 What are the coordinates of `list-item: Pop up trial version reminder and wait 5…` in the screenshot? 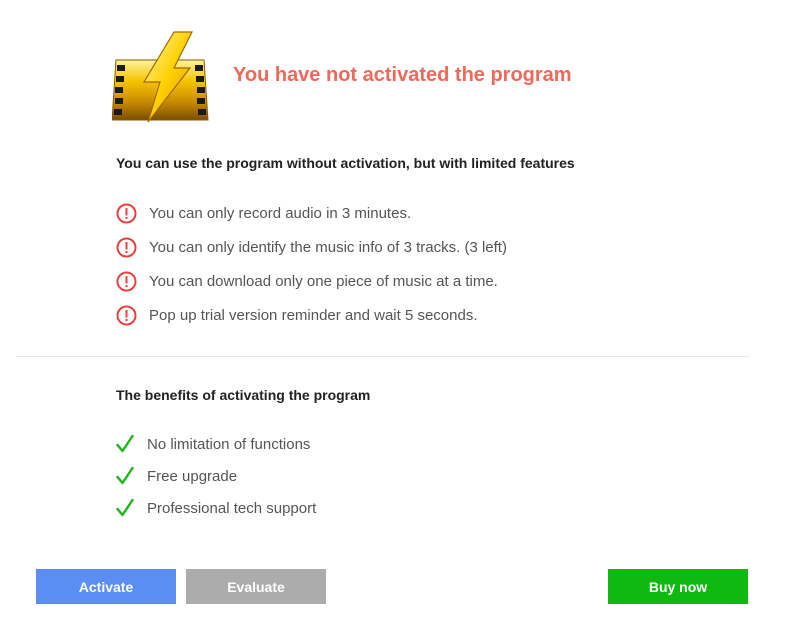 It's located at (311, 315).